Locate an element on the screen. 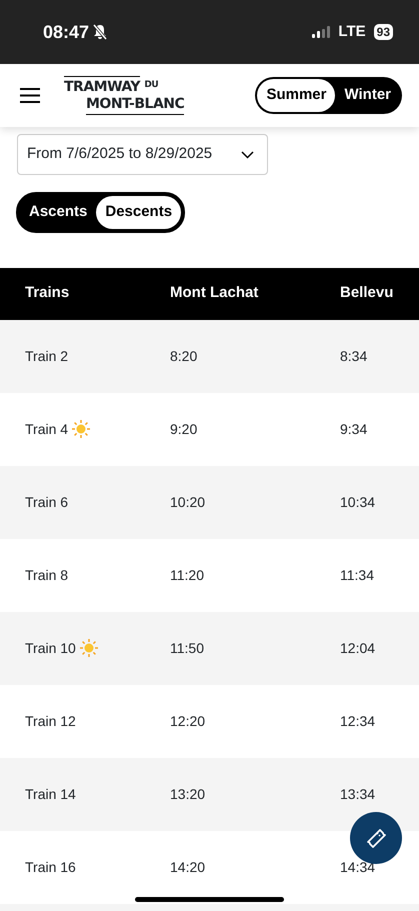 The width and height of the screenshot is (419, 911). logo-text: TRAMWAY is located at coordinates (102, 85).